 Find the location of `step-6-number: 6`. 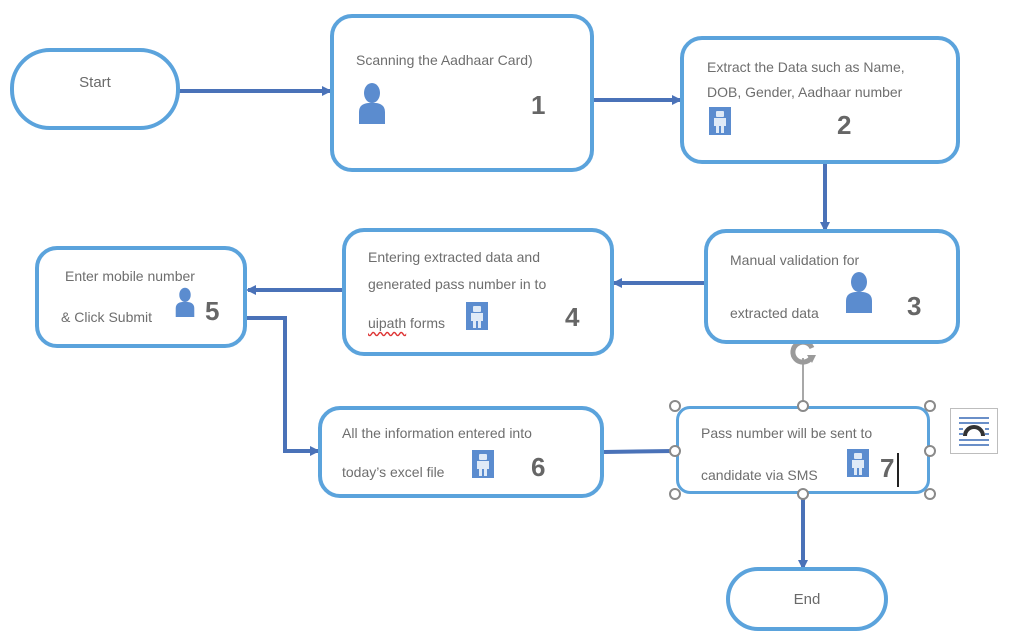

step-6-number: 6 is located at coordinates (538, 467).